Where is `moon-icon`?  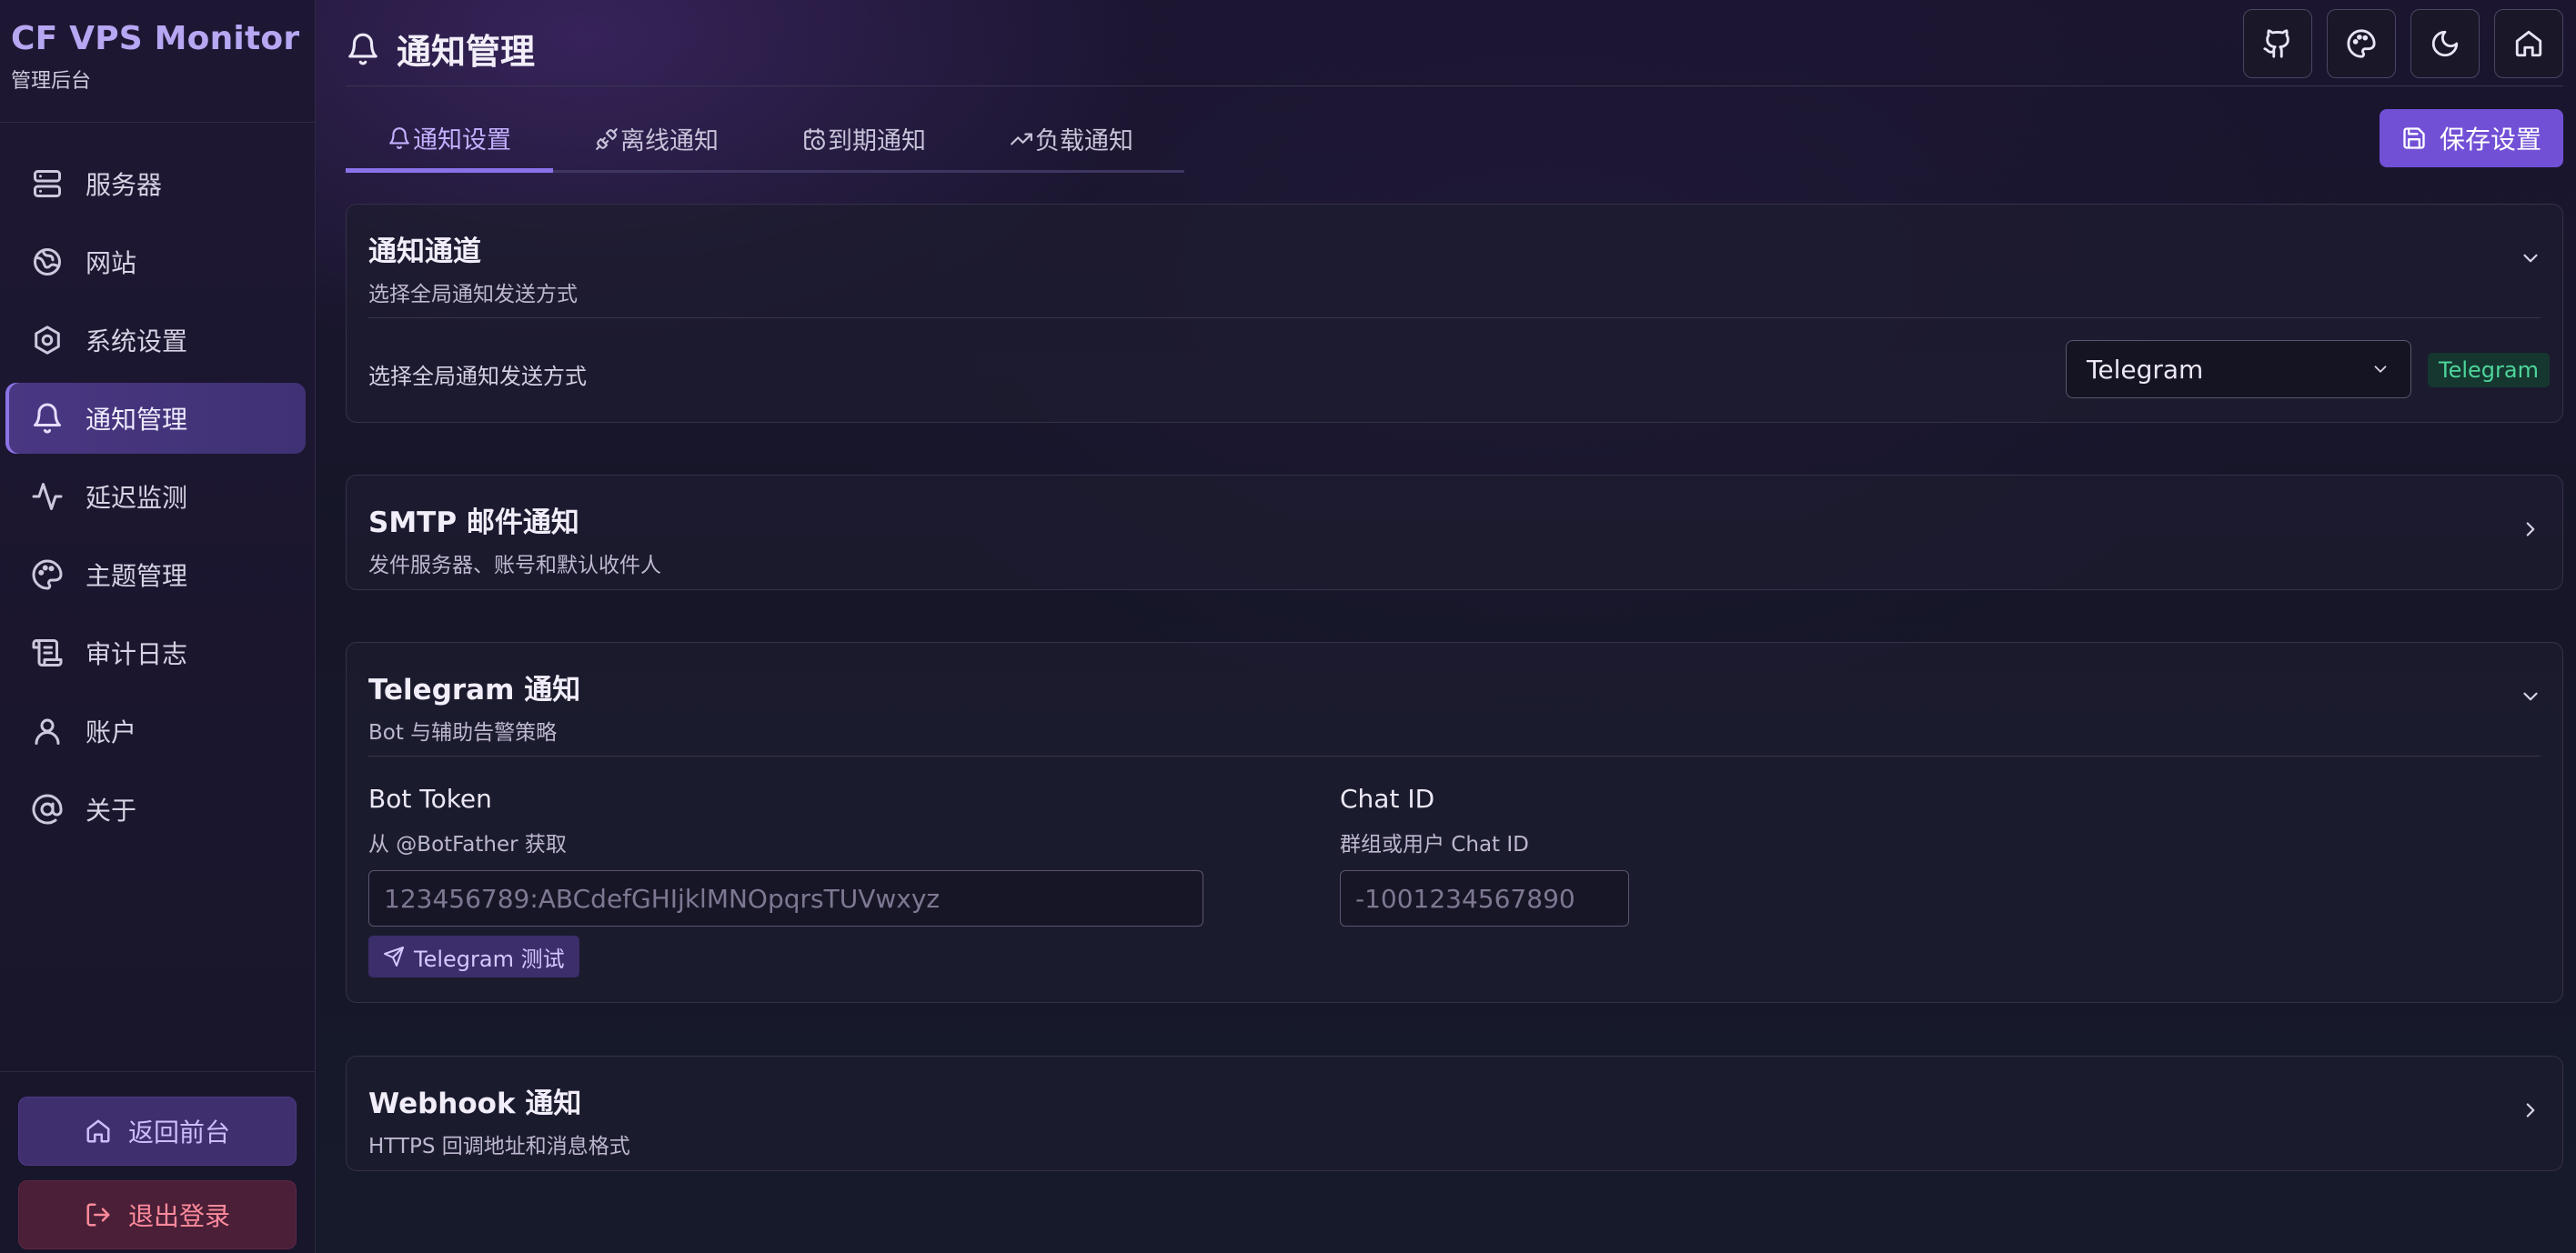 moon-icon is located at coordinates (2445, 43).